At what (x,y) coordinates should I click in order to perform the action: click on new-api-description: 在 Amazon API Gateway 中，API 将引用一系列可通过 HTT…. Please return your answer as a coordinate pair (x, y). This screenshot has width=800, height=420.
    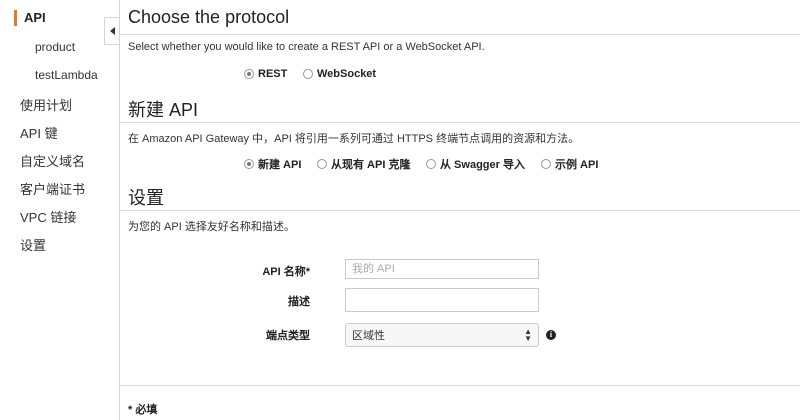
    Looking at the image, I should click on (354, 139).